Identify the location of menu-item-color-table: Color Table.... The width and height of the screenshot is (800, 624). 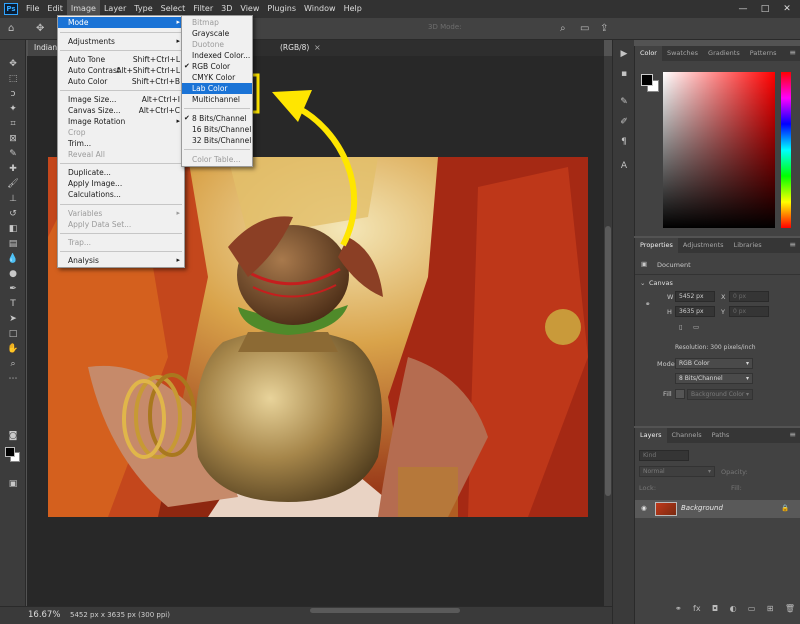
(217, 159).